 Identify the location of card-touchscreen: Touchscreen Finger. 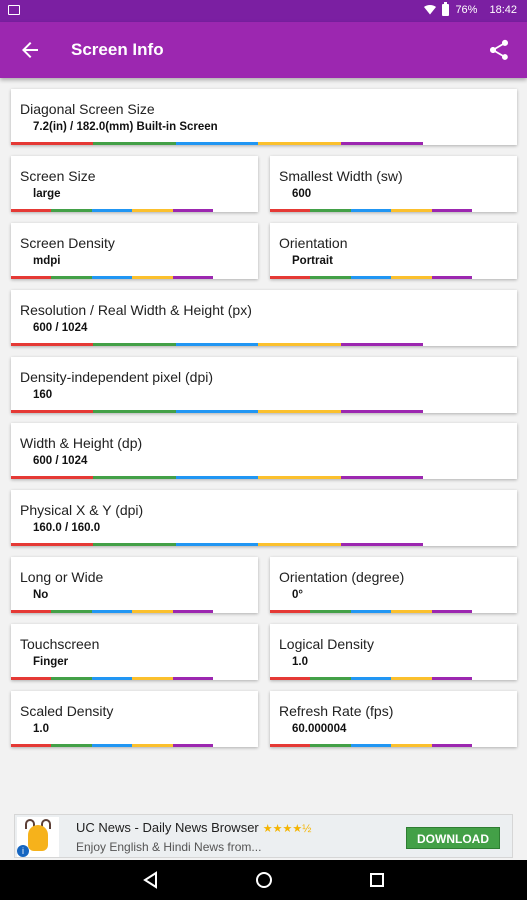
(134, 652).